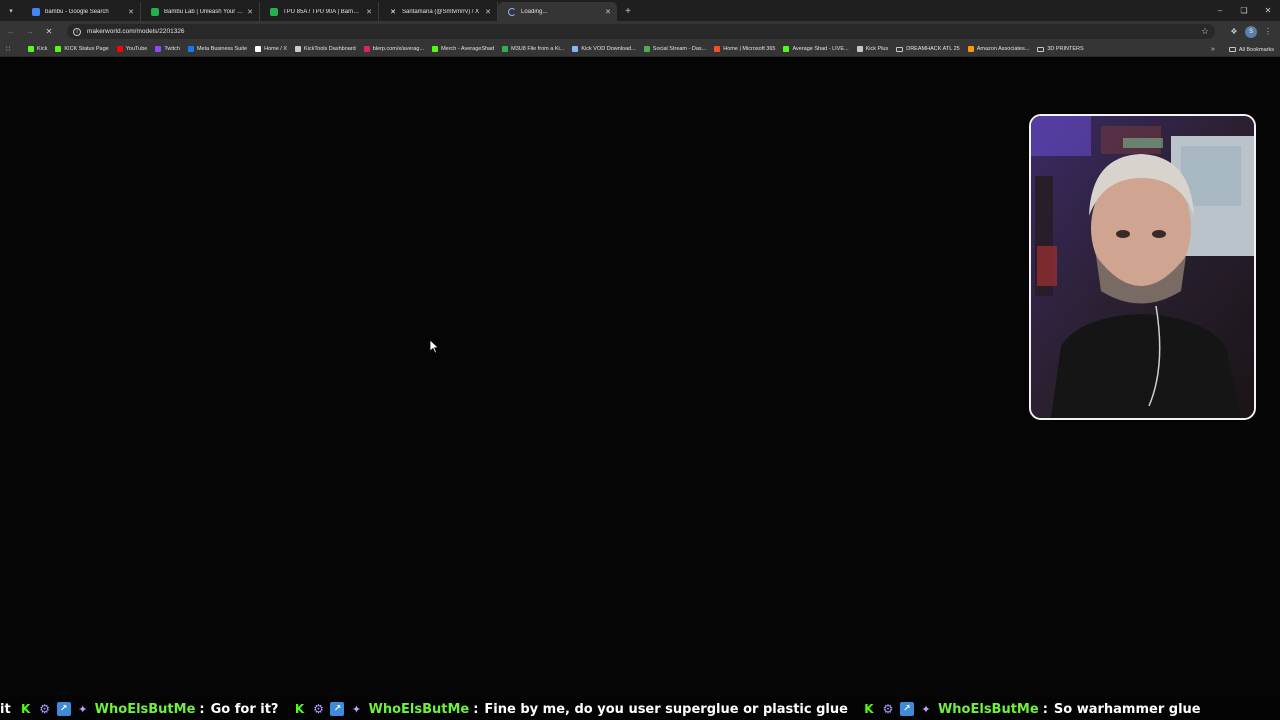 The width and height of the screenshot is (1280, 720). I want to click on webcam-overlay, so click(1142, 267).